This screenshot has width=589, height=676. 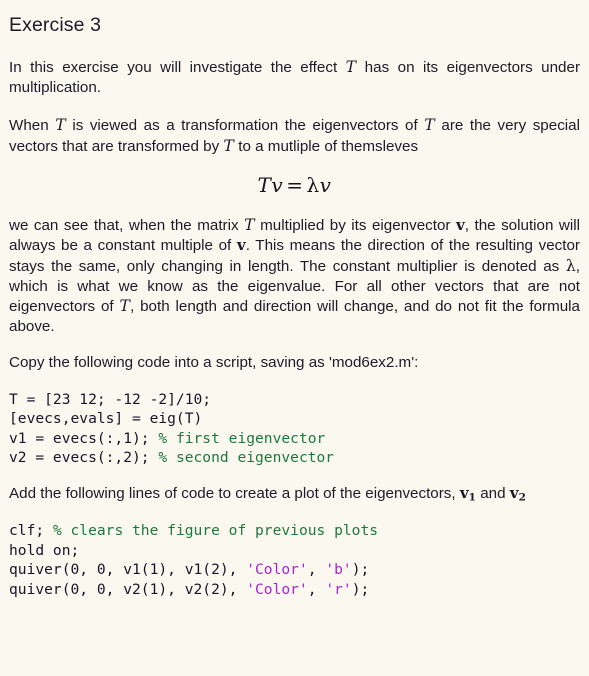 What do you see at coordinates (570, 265) in the screenshot?
I see `math-symbol-lambda: λ` at bounding box center [570, 265].